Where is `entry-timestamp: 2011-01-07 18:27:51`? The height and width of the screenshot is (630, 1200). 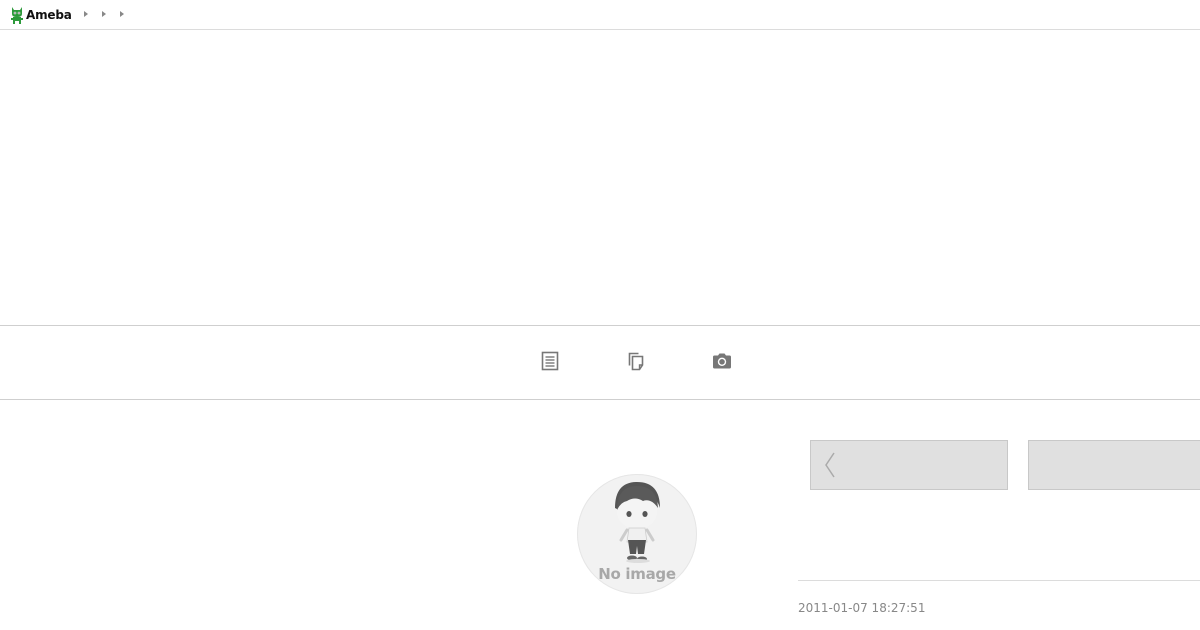
entry-timestamp: 2011-01-07 18:27:51 is located at coordinates (862, 608).